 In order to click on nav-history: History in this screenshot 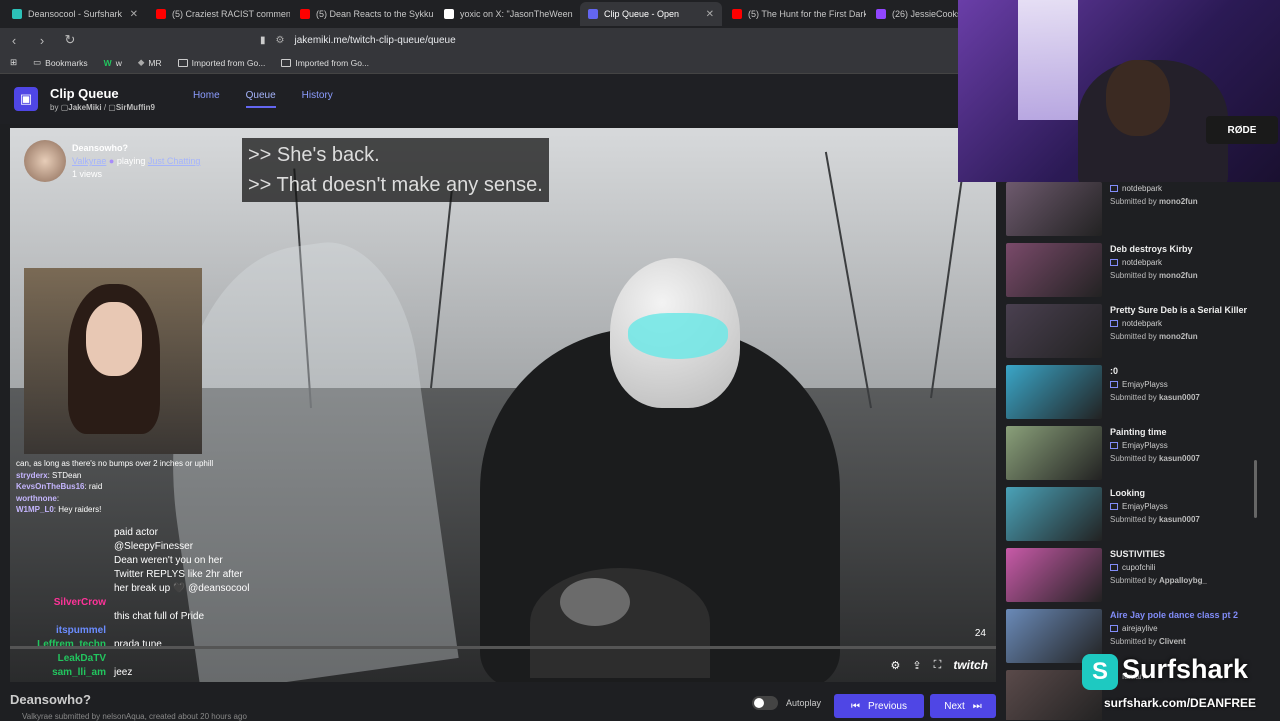, I will do `click(317, 99)`.